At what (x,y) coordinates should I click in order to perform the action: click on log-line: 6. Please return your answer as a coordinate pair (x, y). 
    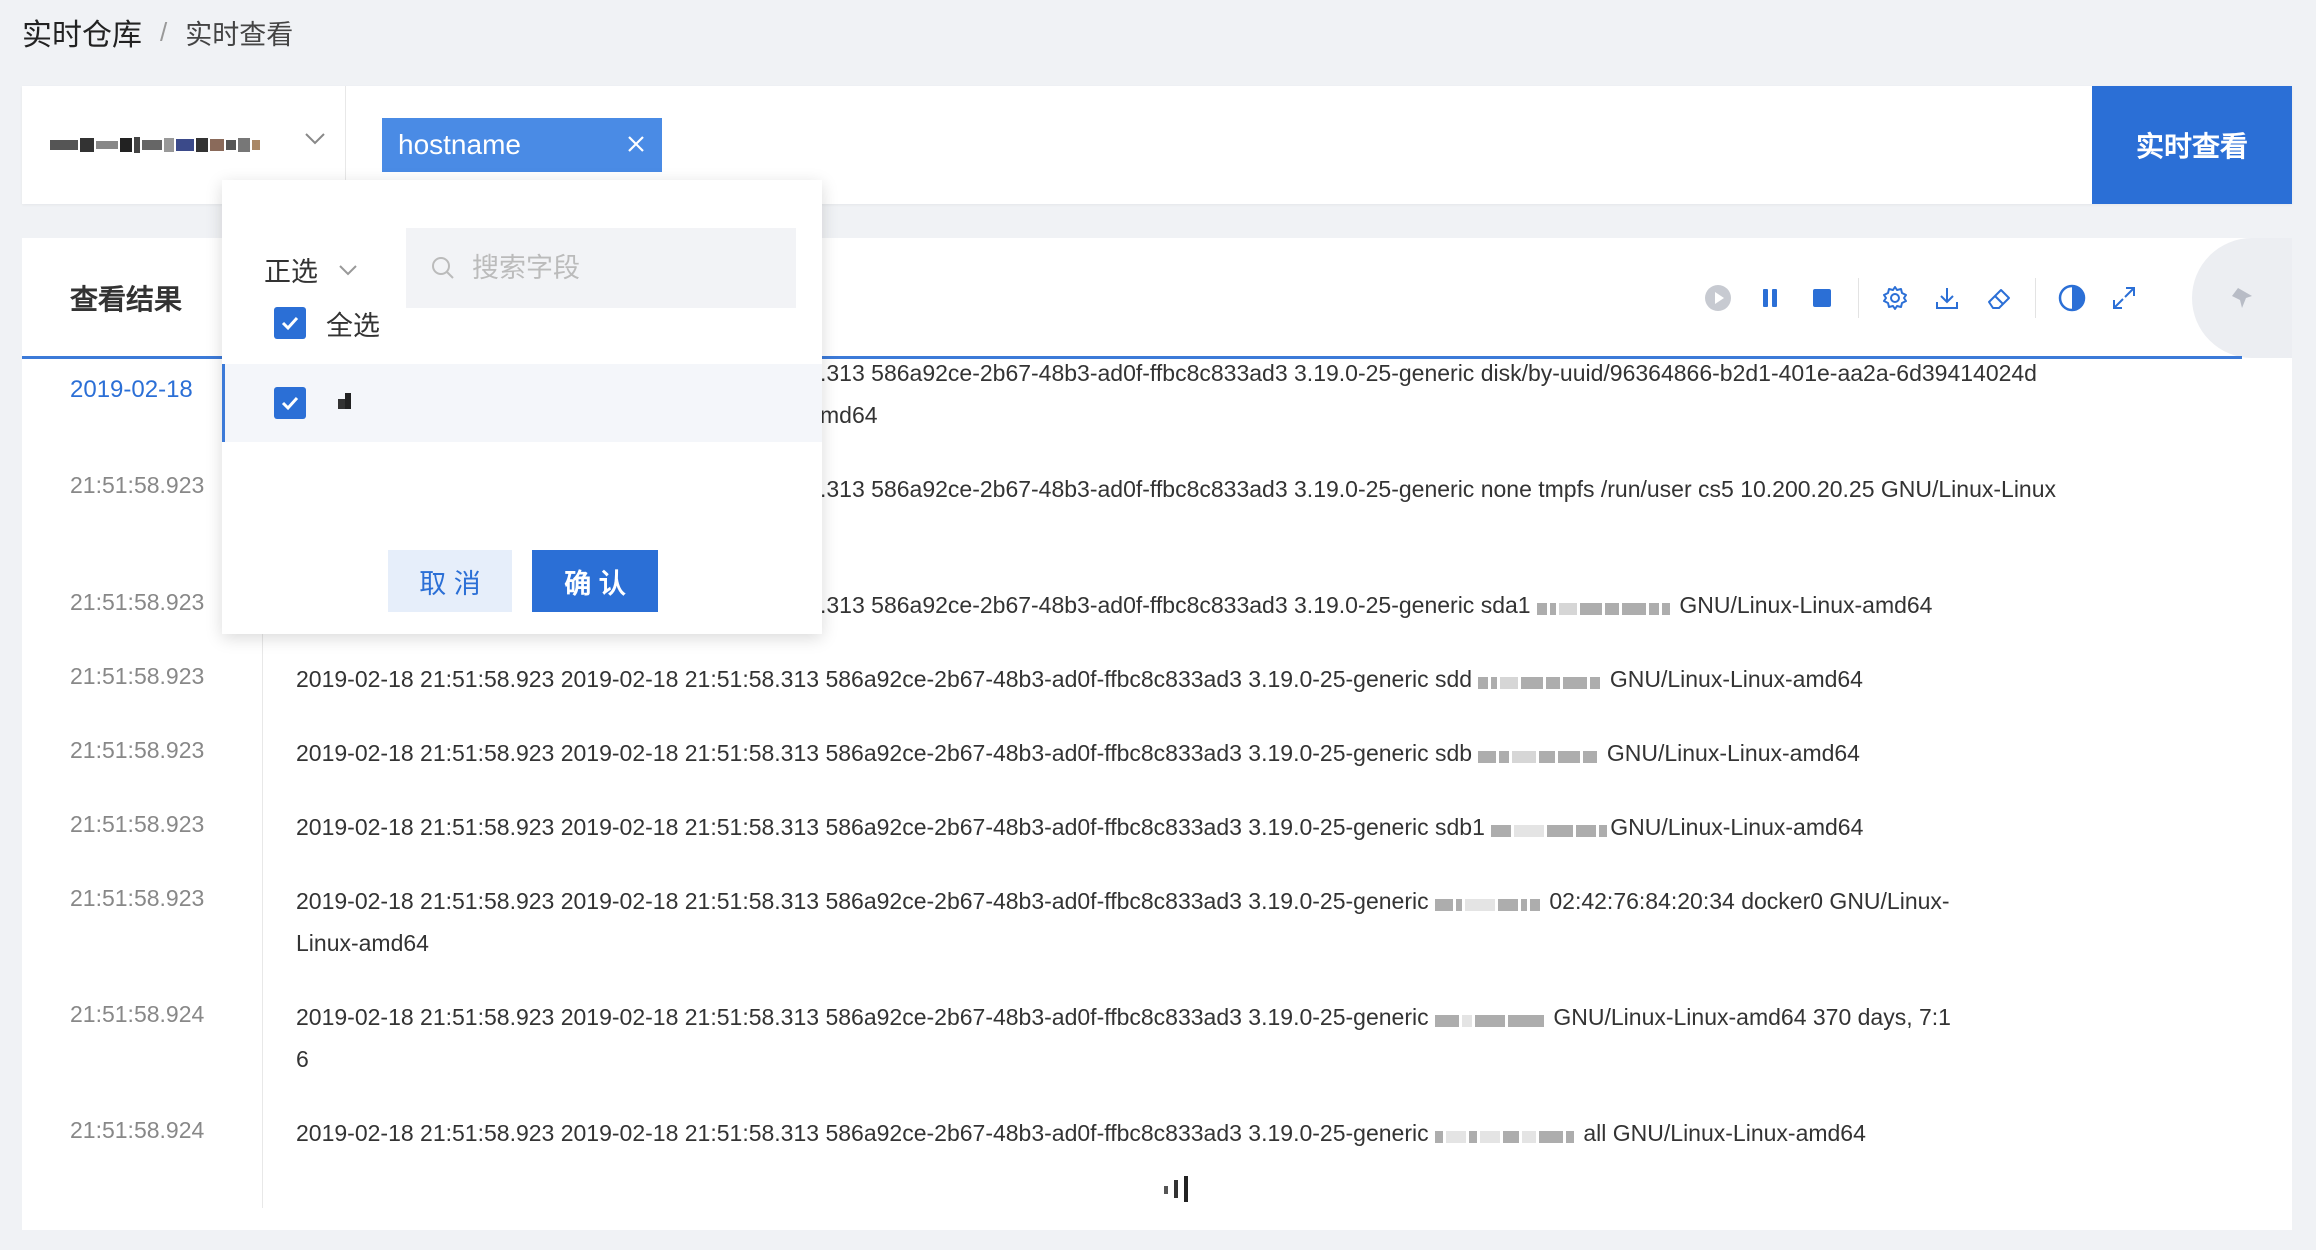
    Looking at the image, I should click on (302, 1059).